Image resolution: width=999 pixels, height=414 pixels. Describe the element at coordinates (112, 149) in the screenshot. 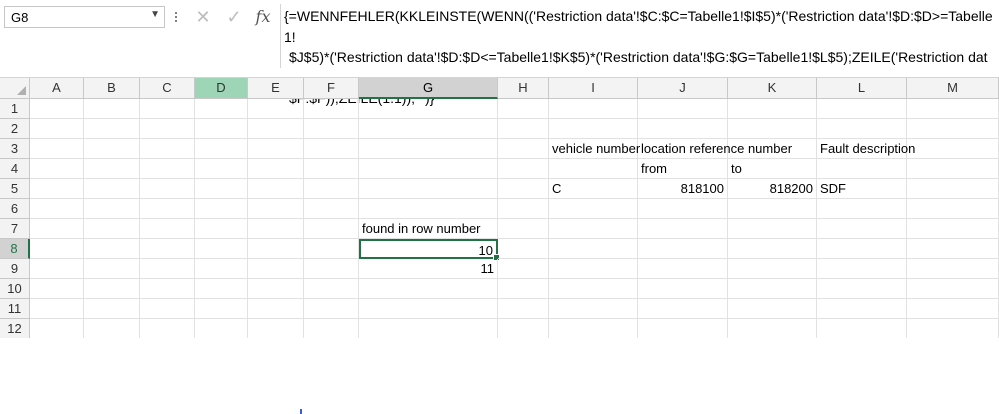

I see `cell-b3` at that location.